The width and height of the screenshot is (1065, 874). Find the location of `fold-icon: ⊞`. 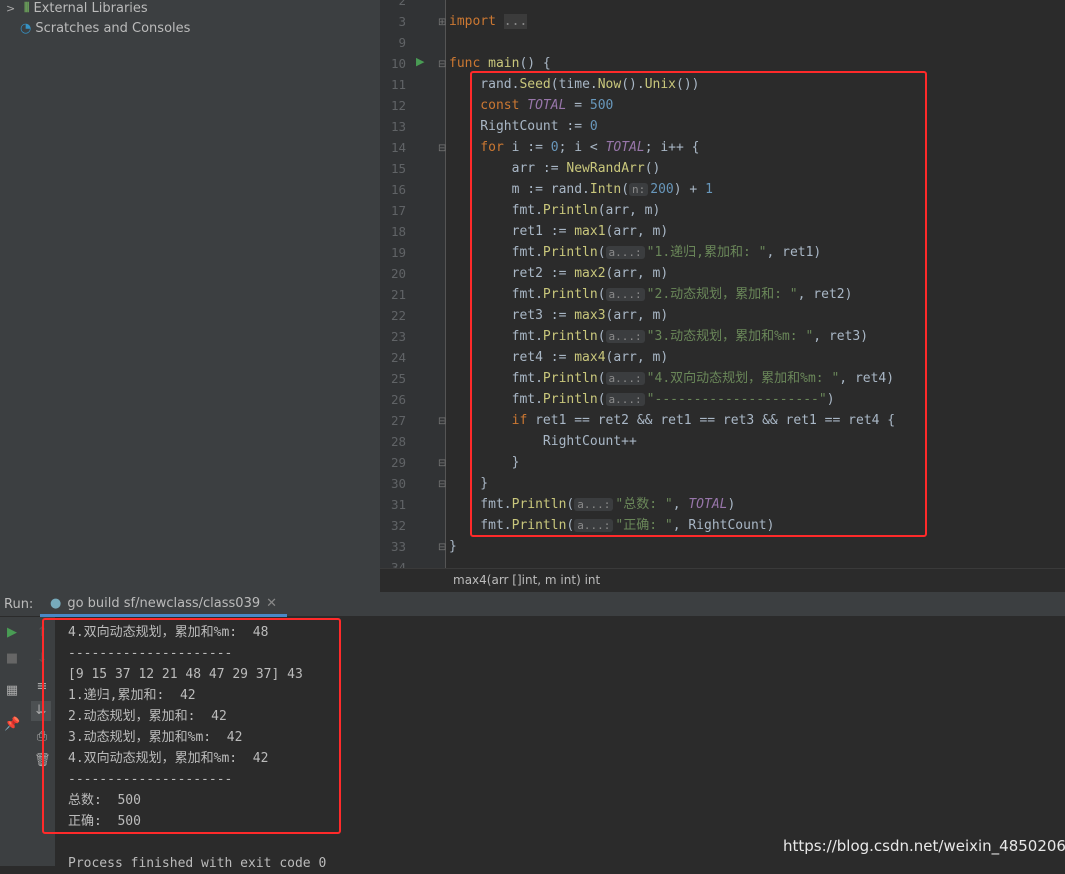

fold-icon: ⊞ is located at coordinates (442, 22).